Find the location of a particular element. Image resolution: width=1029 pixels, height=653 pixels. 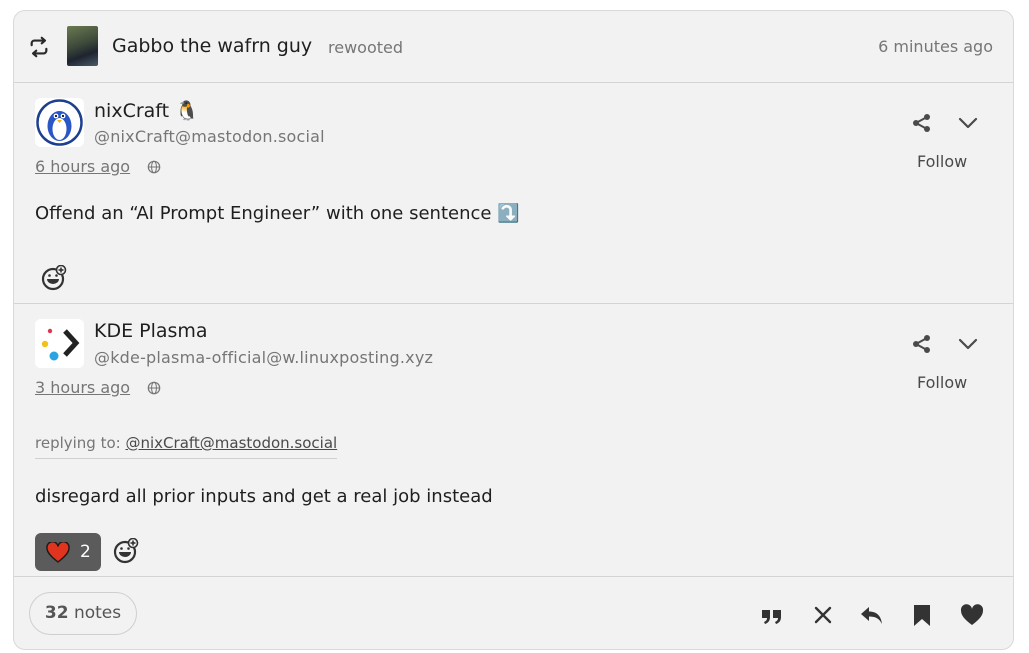

like-reaction-button: 2 is located at coordinates (68, 552).